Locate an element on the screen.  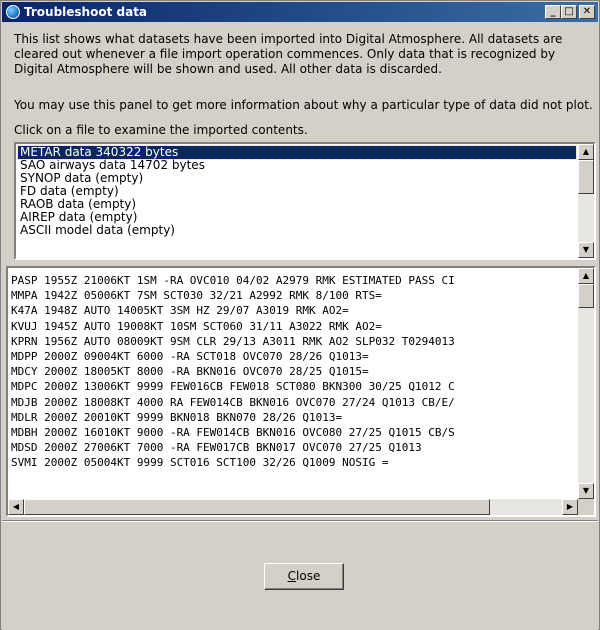
close-button: Close is located at coordinates (304, 576).